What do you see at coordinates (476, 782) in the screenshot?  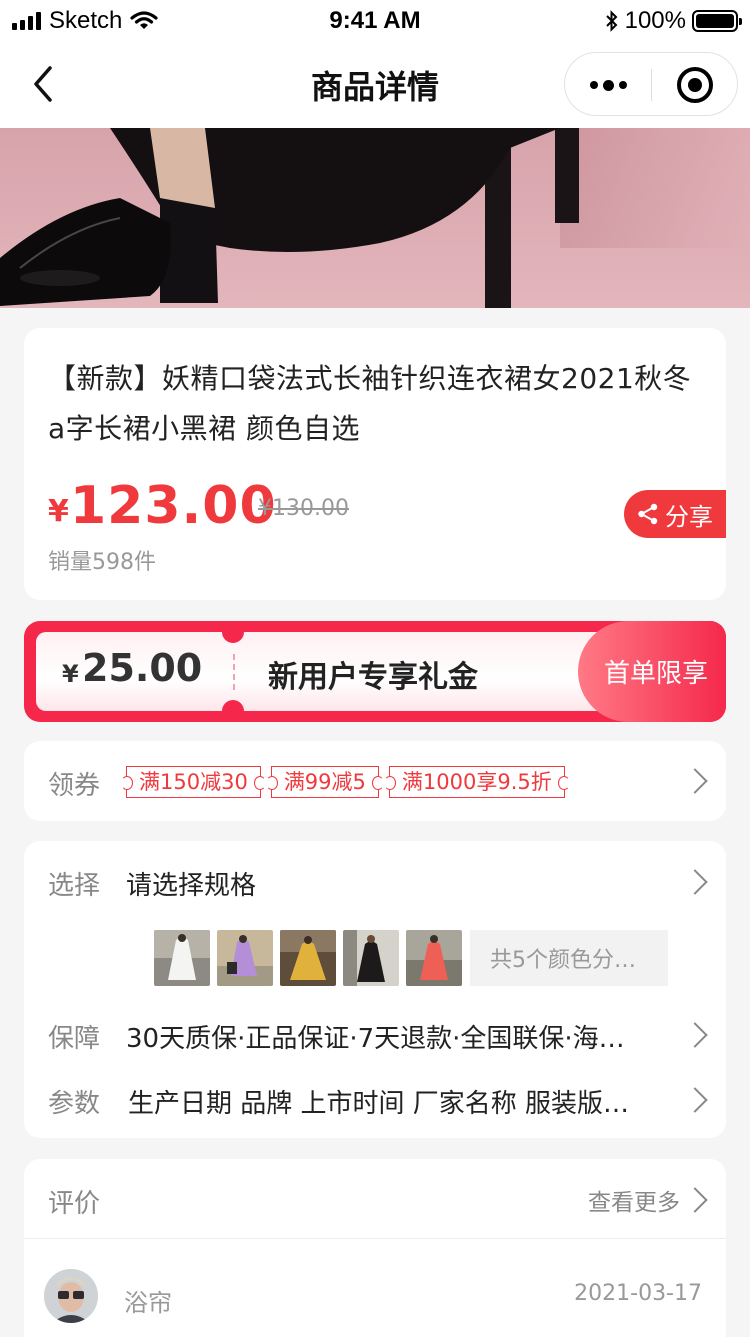 I see `coupon-tag: 满1000享9.5折` at bounding box center [476, 782].